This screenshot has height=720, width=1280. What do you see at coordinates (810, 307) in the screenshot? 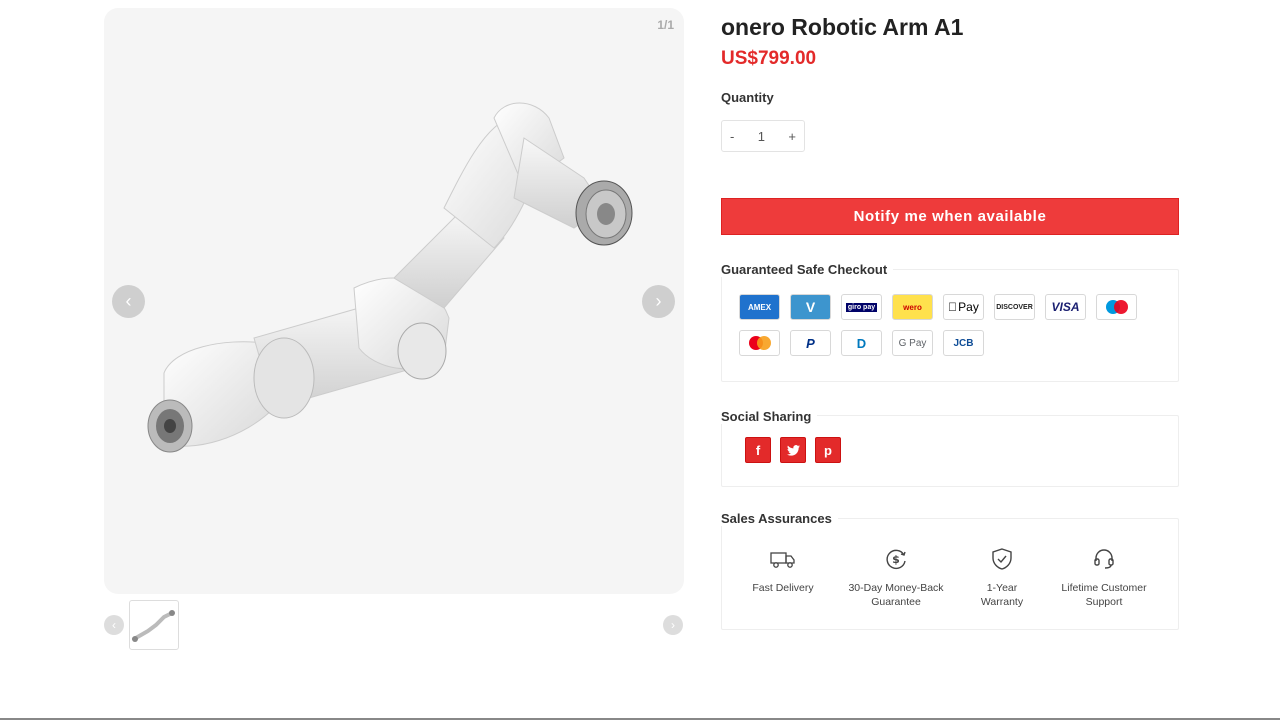
I see `venmo-icon: V` at bounding box center [810, 307].